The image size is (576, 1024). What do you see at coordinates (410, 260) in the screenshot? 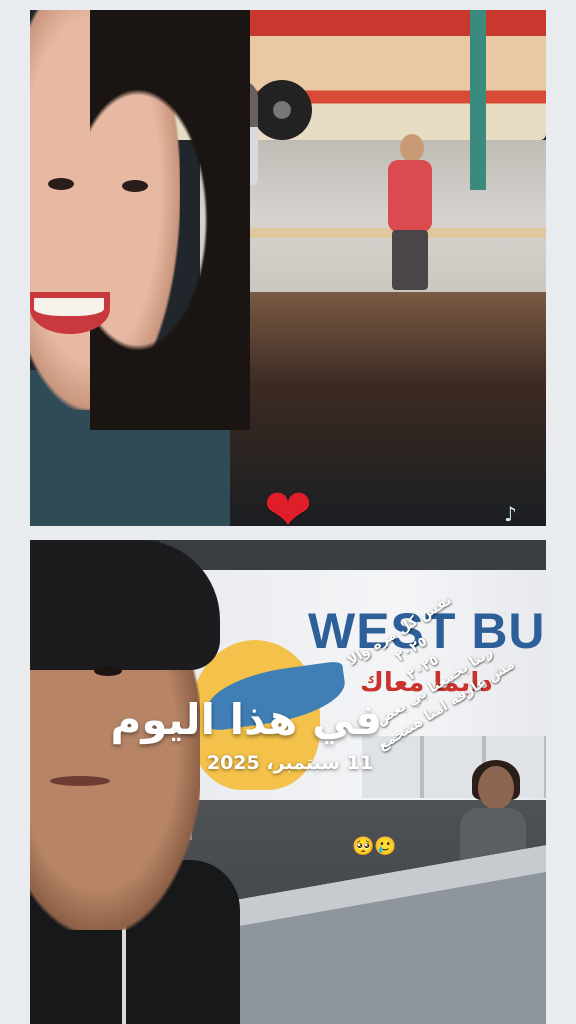
I see `girl-legs` at bounding box center [410, 260].